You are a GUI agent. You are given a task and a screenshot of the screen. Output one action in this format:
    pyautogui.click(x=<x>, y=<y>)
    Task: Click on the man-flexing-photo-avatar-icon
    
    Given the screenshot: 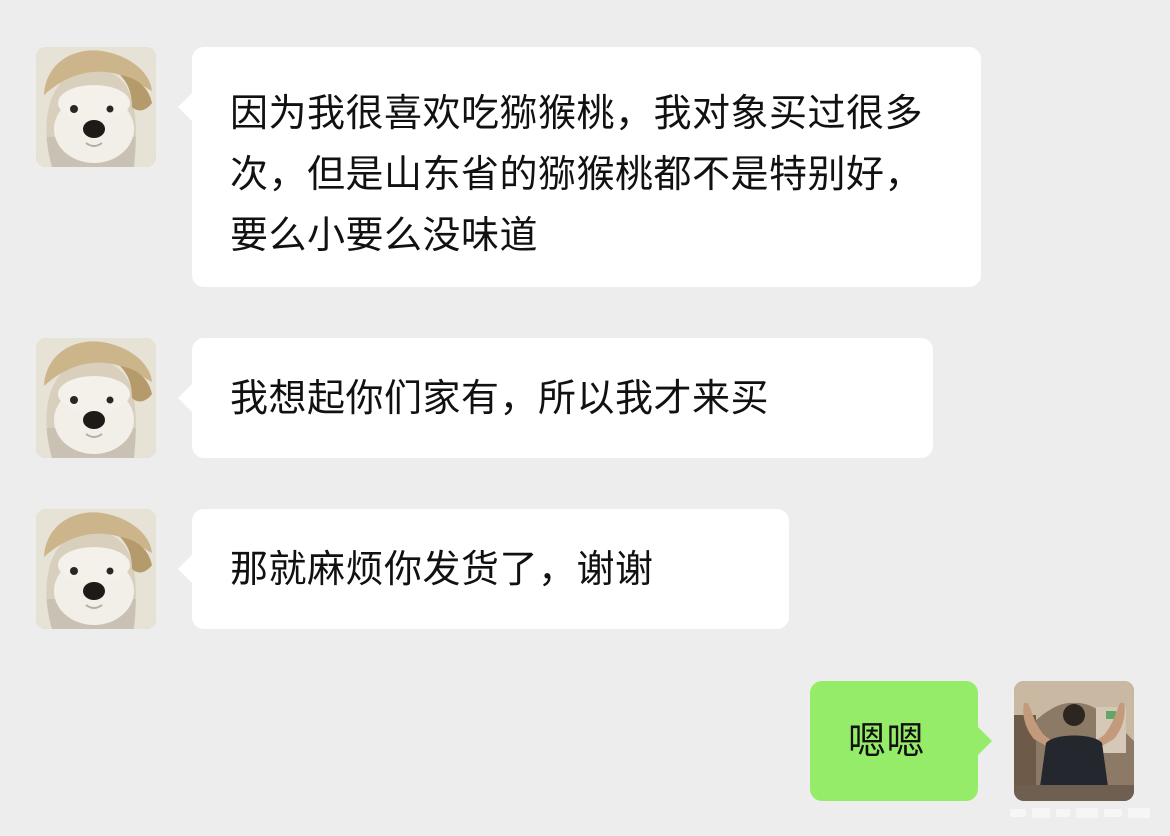 What is the action you would take?
    pyautogui.click(x=1074, y=741)
    